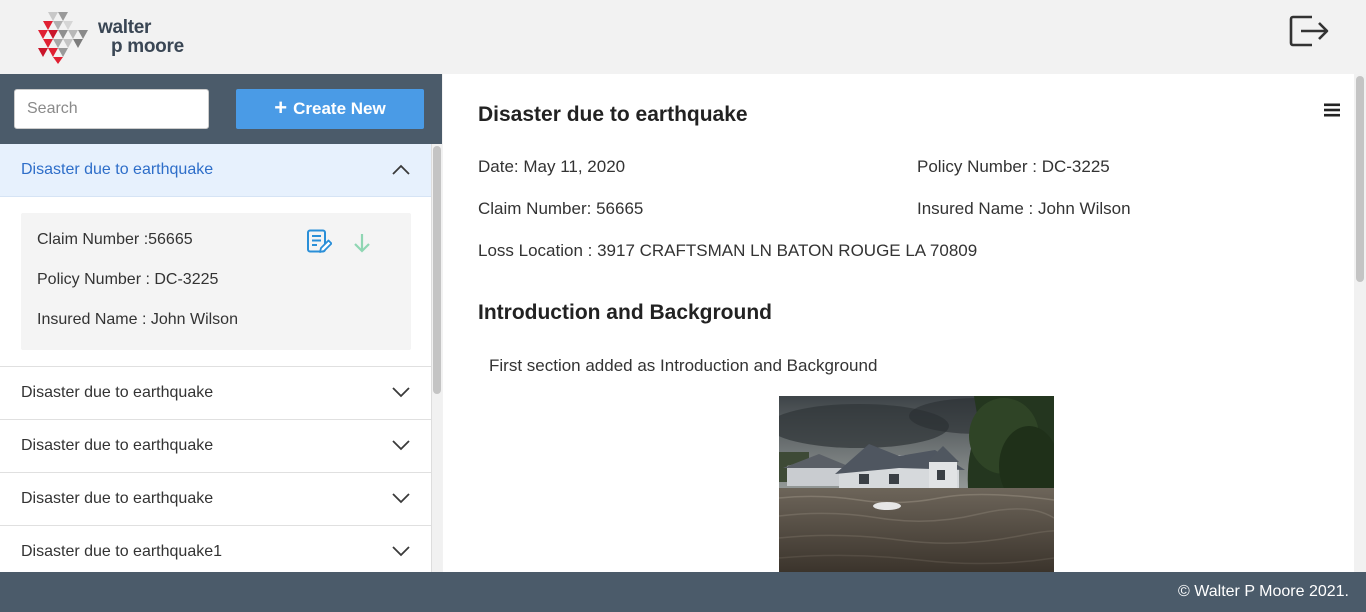  Describe the element at coordinates (111, 109) in the screenshot. I see `search-input` at that location.